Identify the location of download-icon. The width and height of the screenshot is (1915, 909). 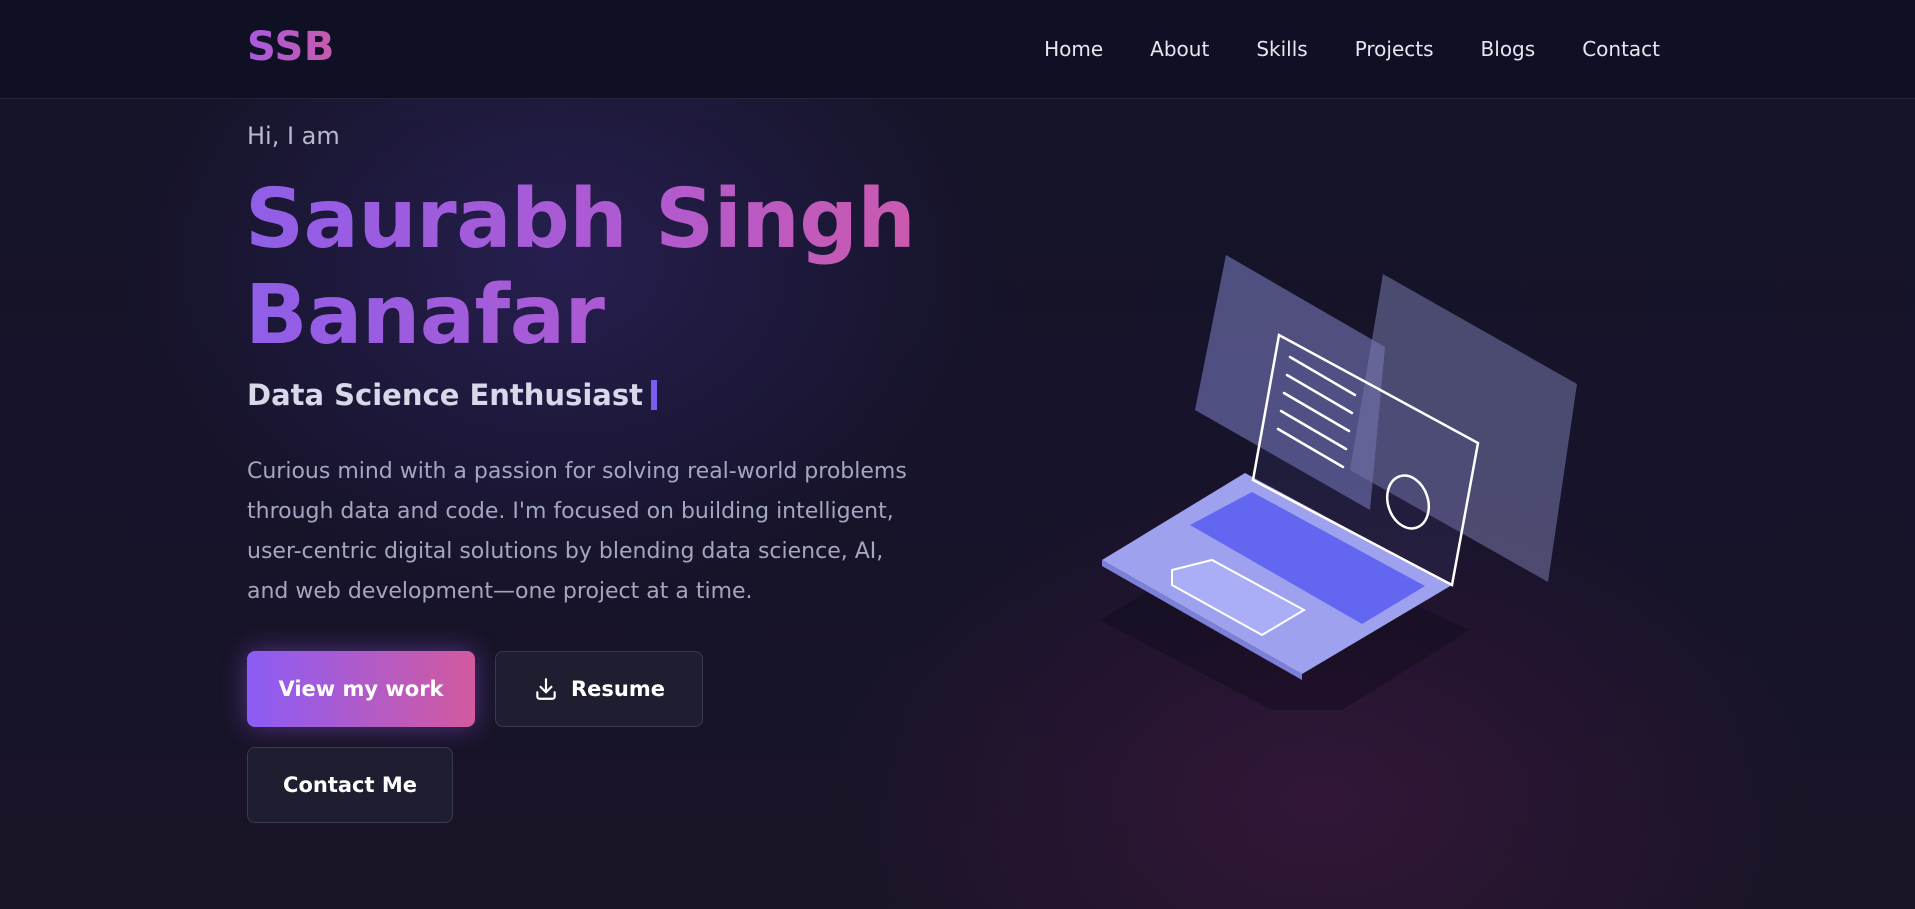
(546, 689).